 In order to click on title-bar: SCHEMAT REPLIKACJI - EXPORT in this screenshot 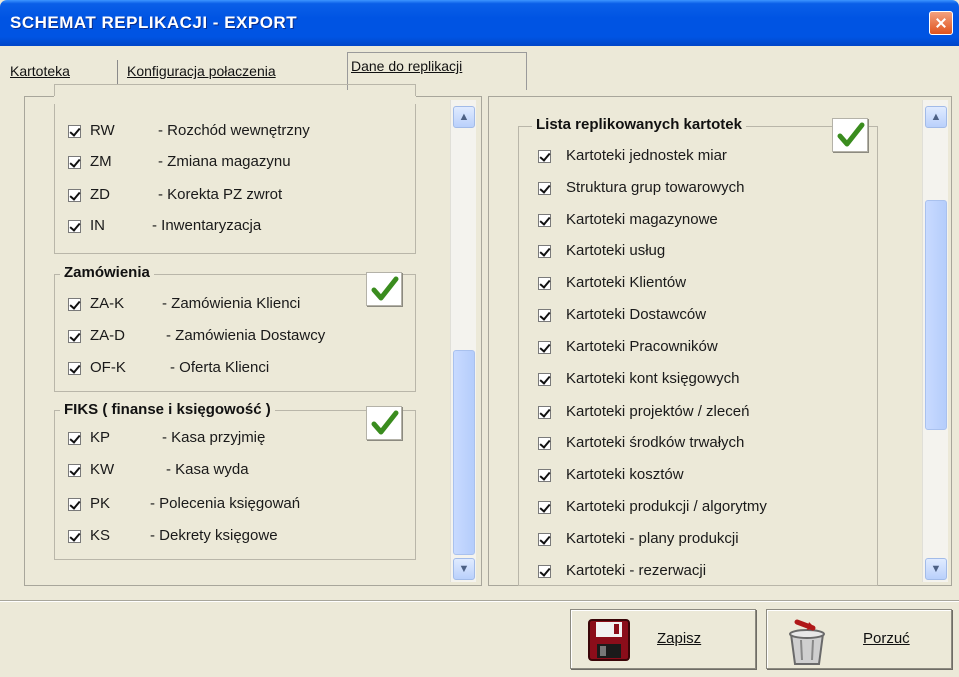, I will do `click(479, 23)`.